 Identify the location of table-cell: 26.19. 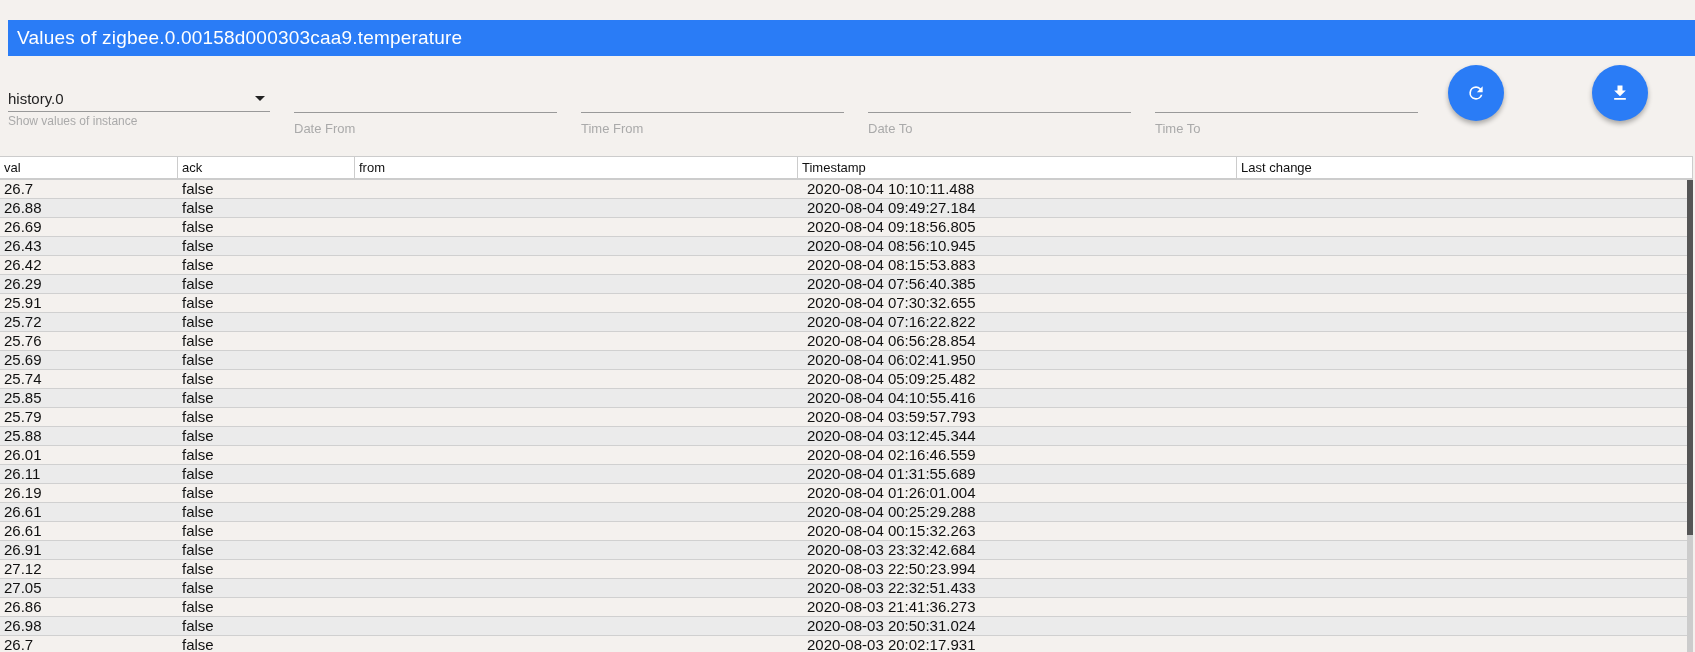
(23, 492).